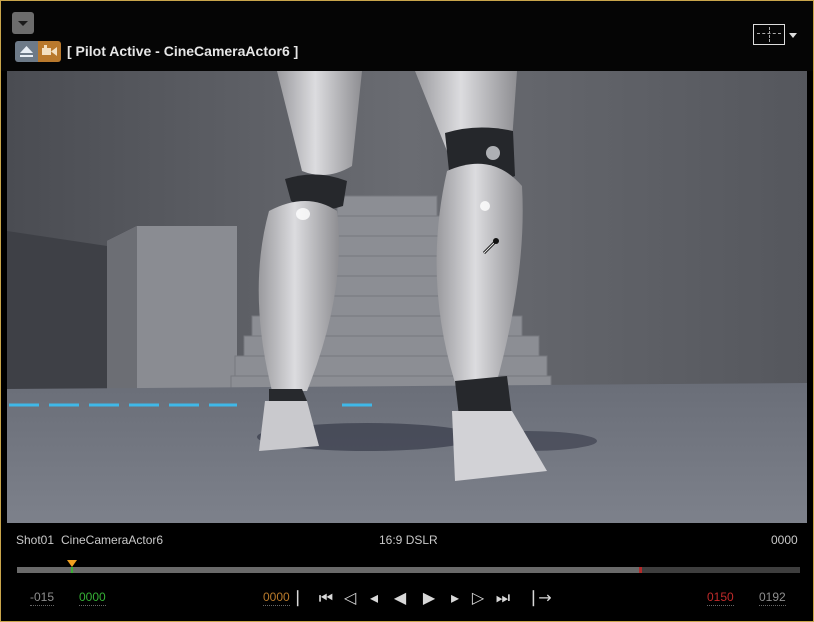  What do you see at coordinates (328, 570) in the screenshot?
I see `playback-range` at bounding box center [328, 570].